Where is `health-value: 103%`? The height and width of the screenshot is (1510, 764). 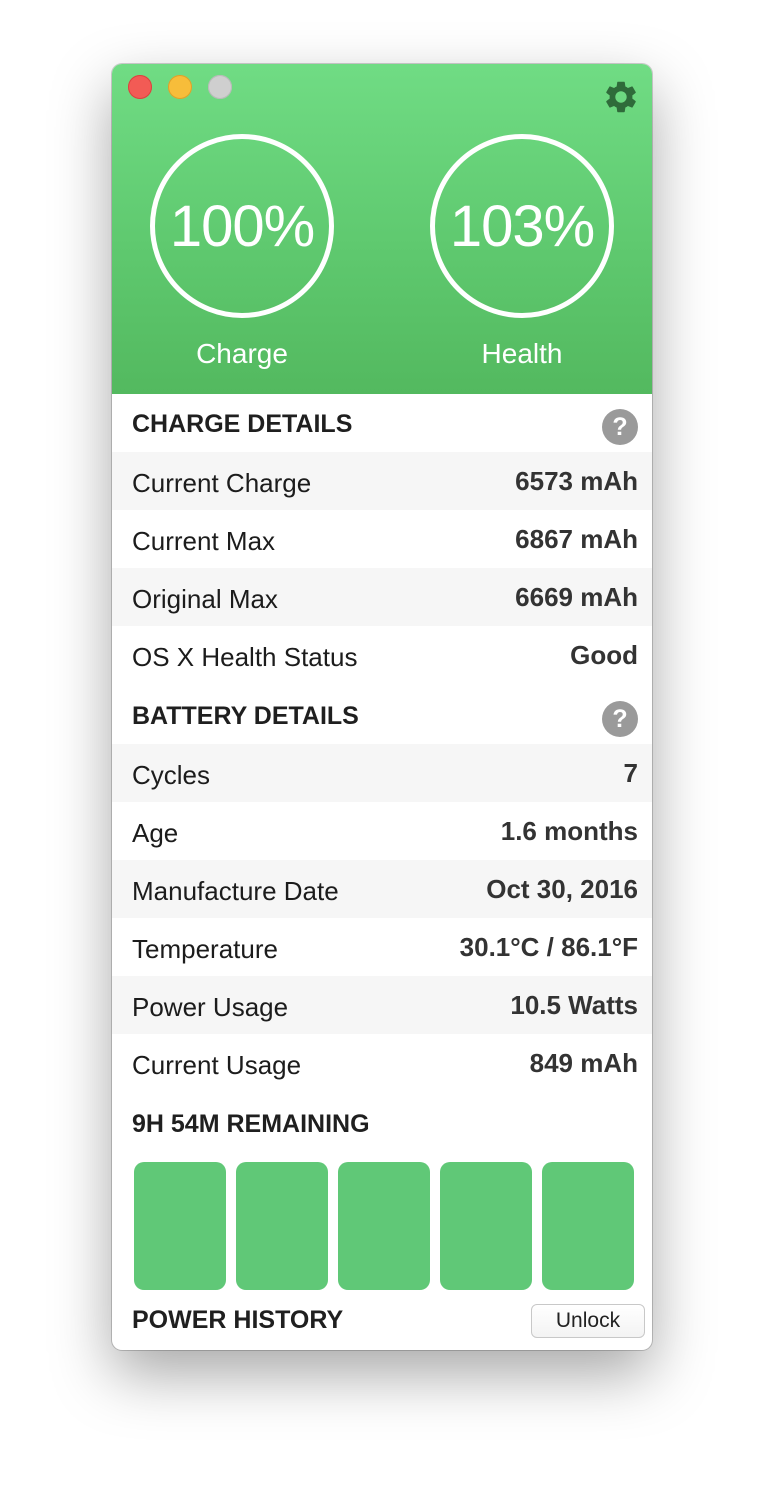 health-value: 103% is located at coordinates (522, 226).